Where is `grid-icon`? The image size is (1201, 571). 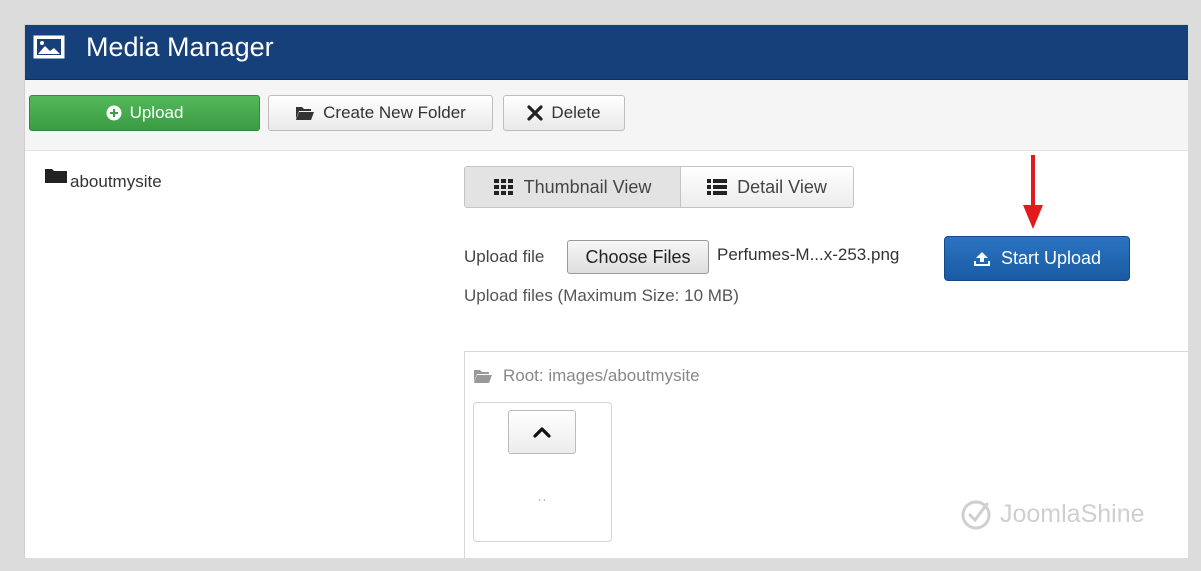
grid-icon is located at coordinates (503, 187).